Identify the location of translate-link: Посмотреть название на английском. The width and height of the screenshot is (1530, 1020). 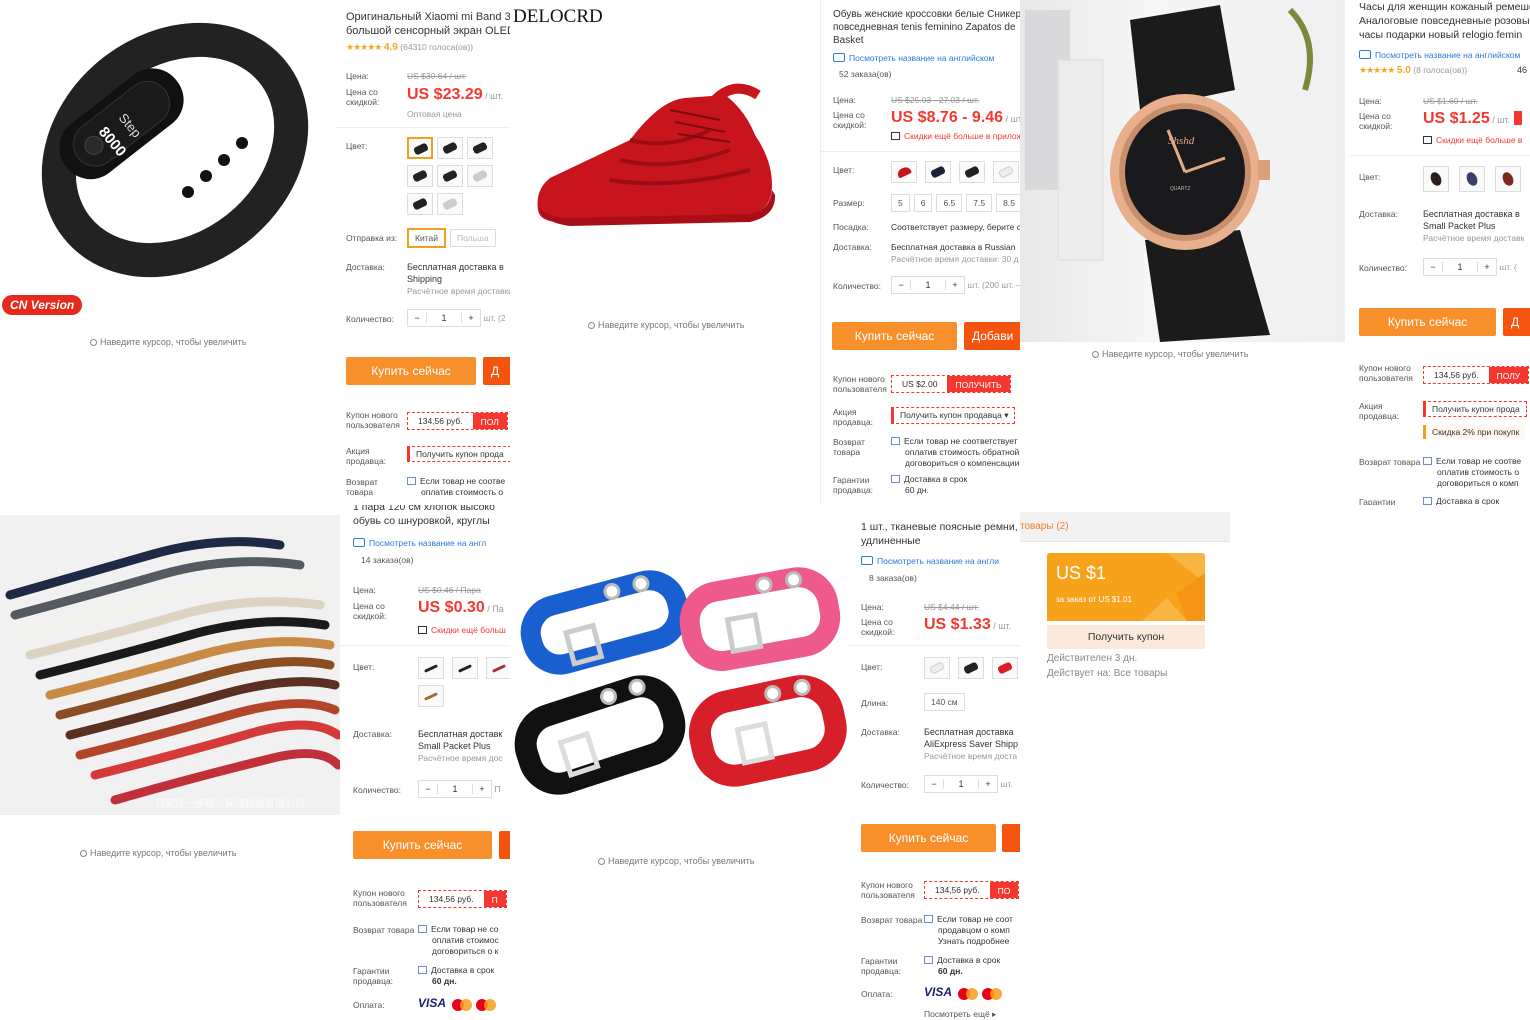
(921, 58).